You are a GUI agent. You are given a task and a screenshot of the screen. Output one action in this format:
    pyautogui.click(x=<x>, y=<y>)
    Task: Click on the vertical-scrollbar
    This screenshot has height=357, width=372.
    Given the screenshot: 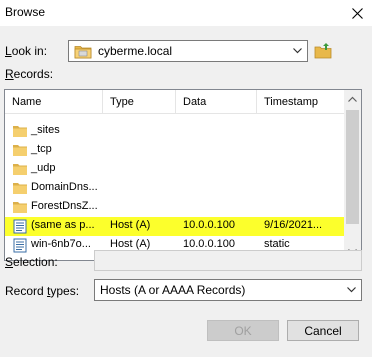 What is the action you would take?
    pyautogui.click(x=352, y=175)
    